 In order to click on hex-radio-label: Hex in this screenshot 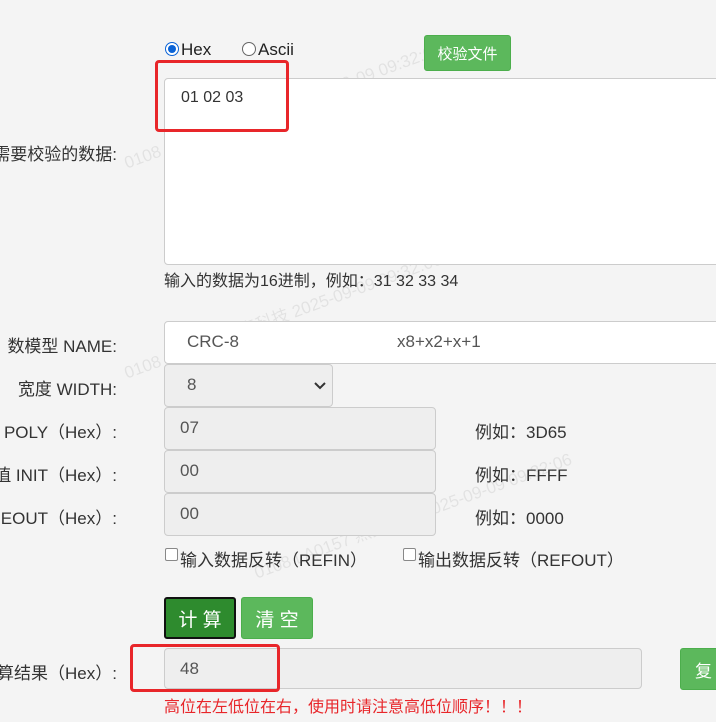, I will do `click(196, 50)`.